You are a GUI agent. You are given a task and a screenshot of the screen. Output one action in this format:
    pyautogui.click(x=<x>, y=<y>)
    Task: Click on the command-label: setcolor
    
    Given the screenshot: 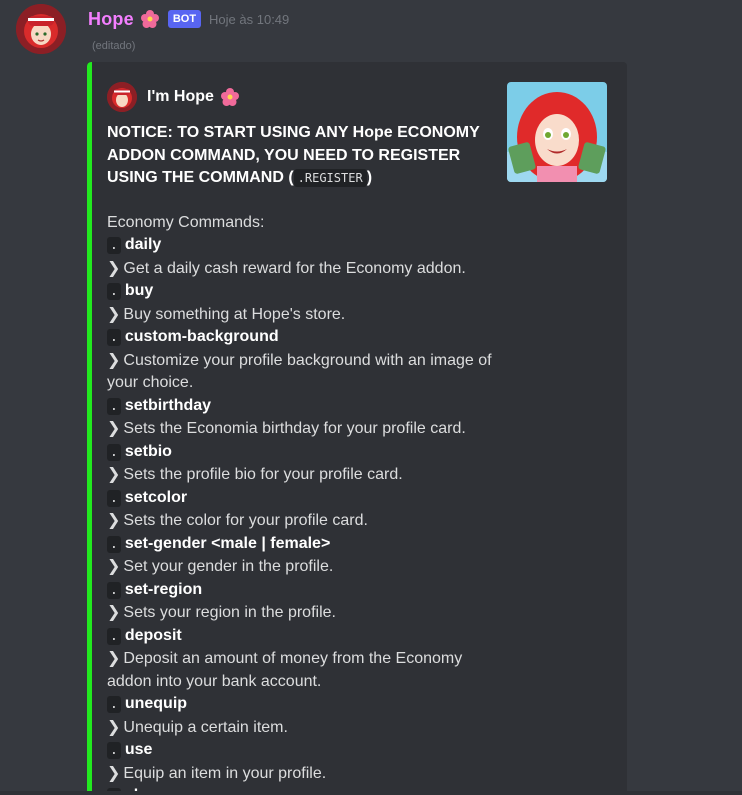 What is the action you would take?
    pyautogui.click(x=156, y=497)
    